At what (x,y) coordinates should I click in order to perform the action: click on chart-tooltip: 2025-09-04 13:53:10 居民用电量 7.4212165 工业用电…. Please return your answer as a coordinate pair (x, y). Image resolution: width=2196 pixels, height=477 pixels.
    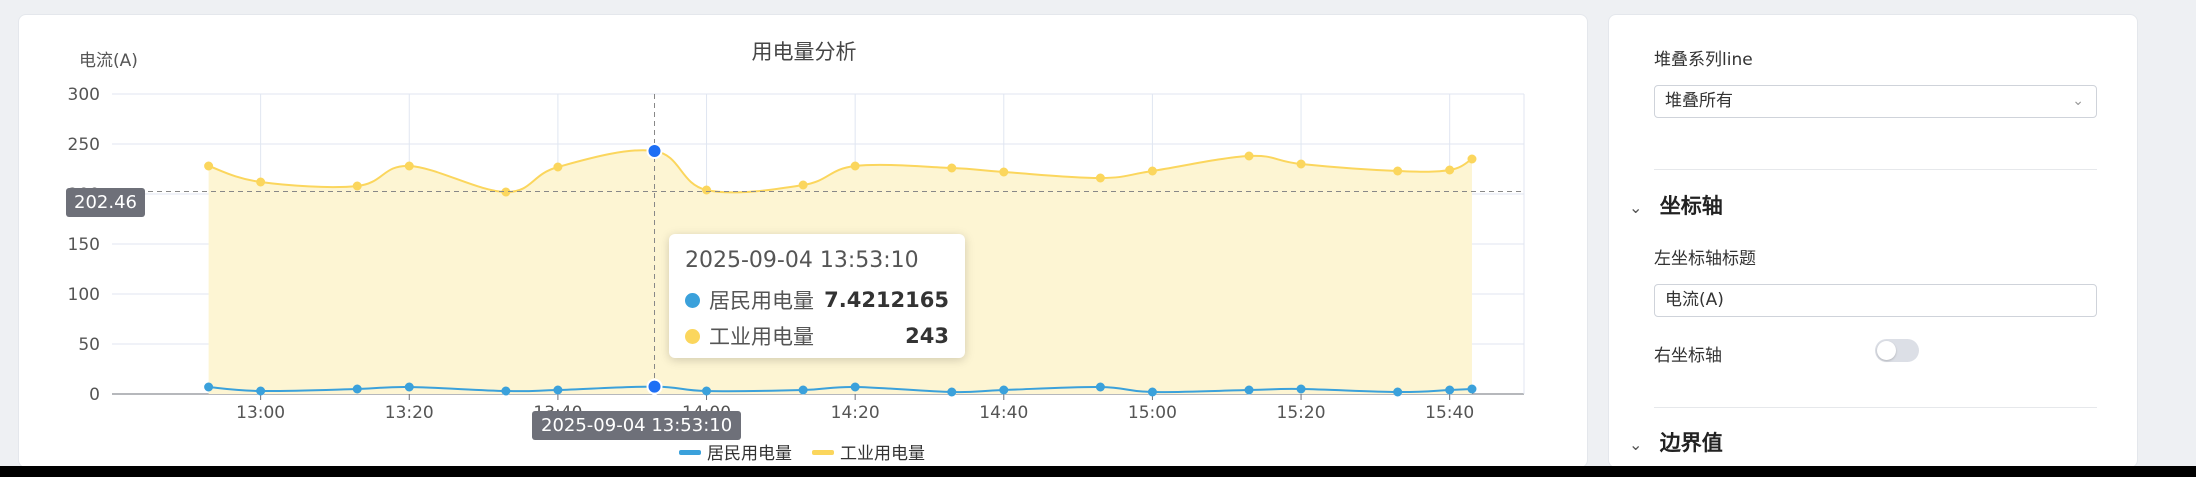
    Looking at the image, I should click on (817, 296).